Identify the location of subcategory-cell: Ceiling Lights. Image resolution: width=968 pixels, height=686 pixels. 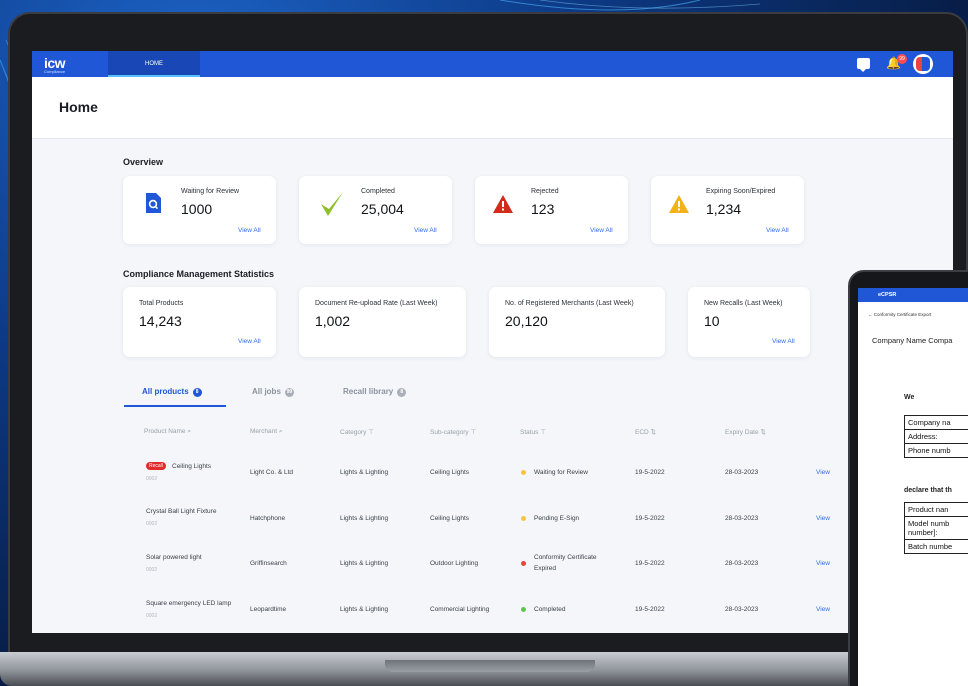
(450, 518).